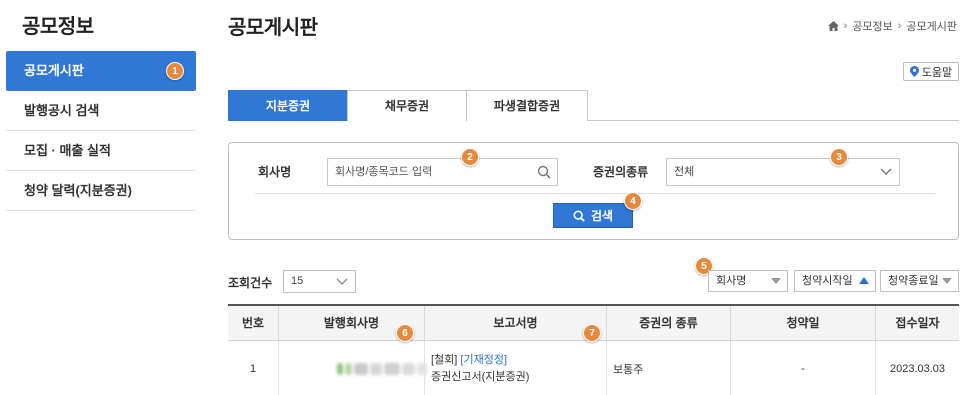 This screenshot has width=967, height=395. I want to click on annotation-marker: 3, so click(839, 157).